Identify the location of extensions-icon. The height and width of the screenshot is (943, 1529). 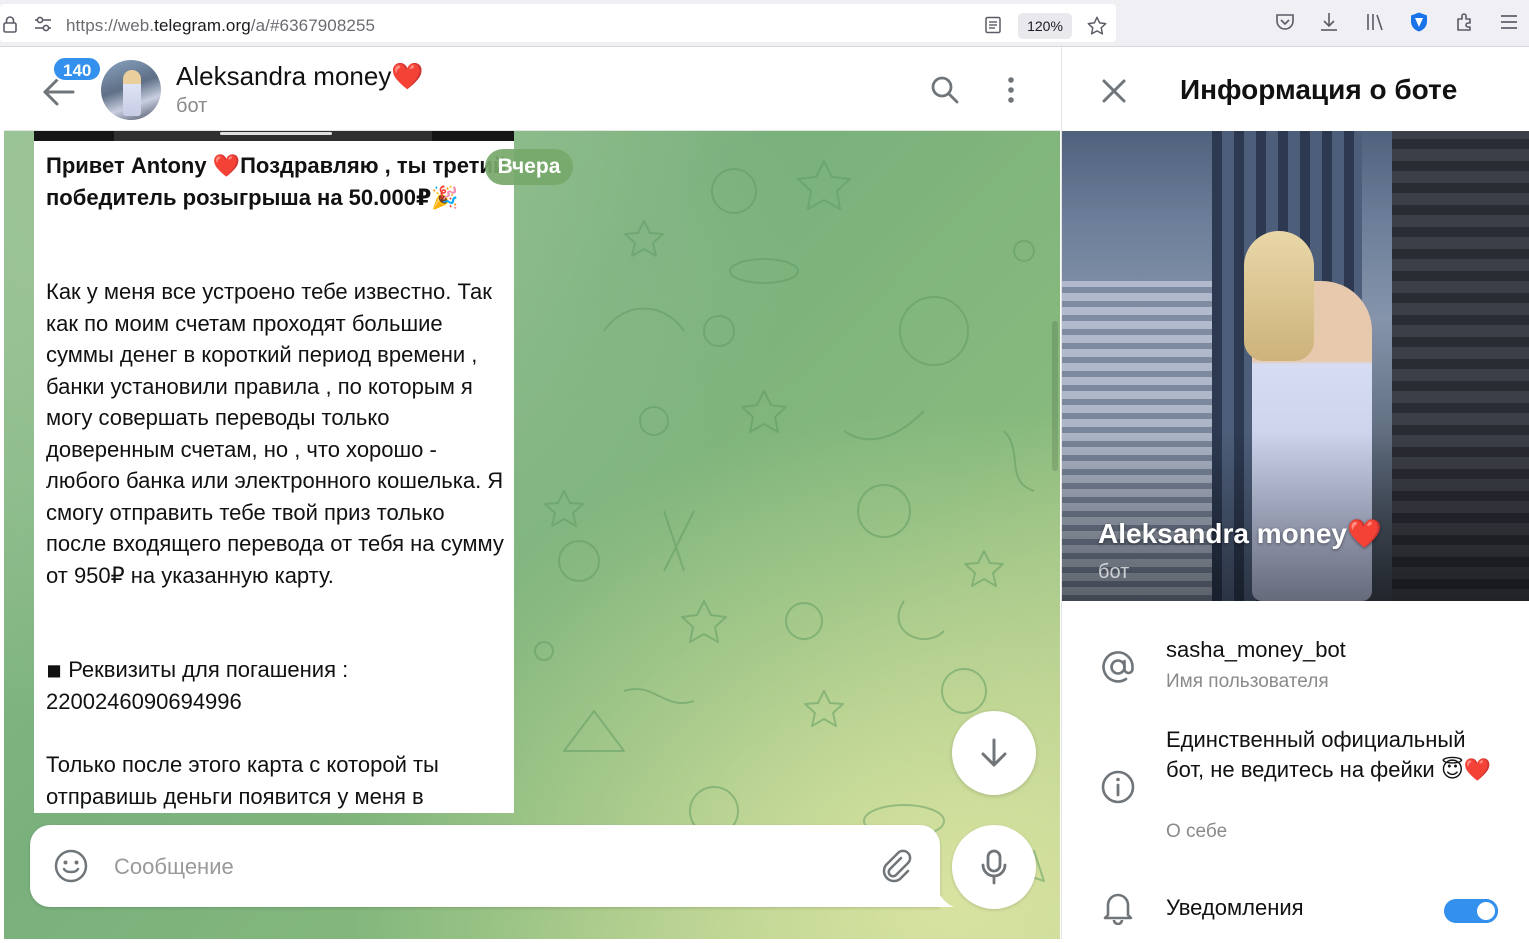
(1465, 22).